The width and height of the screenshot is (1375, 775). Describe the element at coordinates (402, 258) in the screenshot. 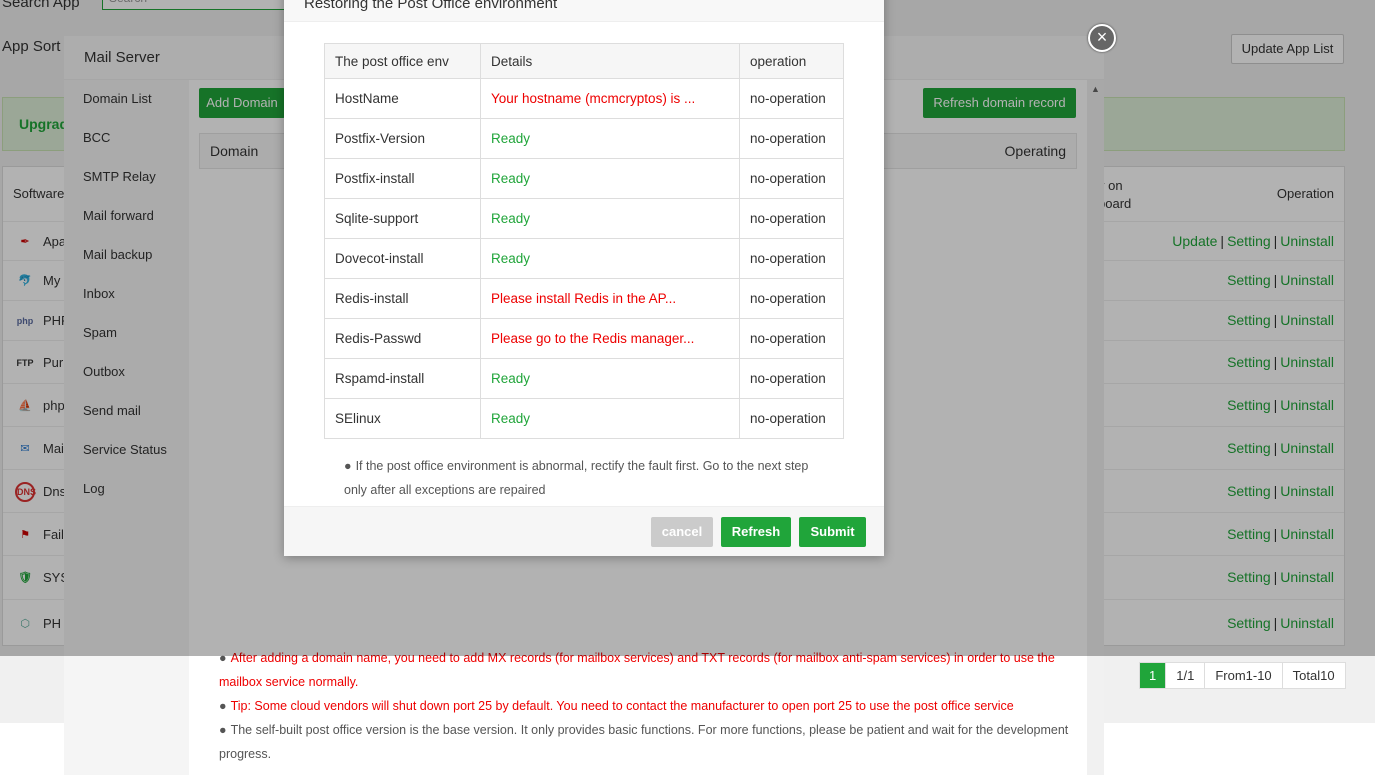

I see `env-name: Dovecot-install` at that location.